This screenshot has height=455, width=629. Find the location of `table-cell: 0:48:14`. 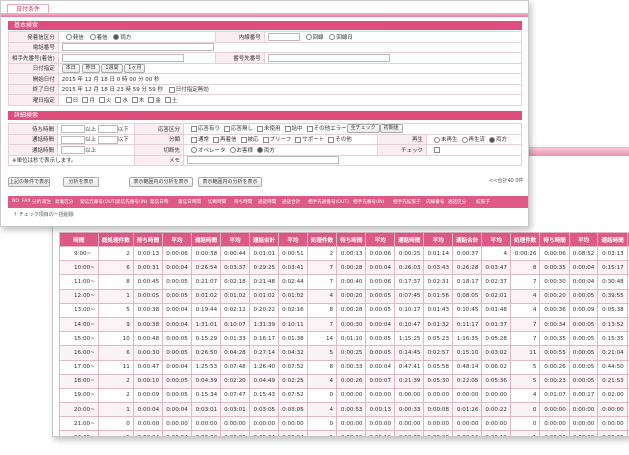

table-cell: 0:48:14 is located at coordinates (467, 367).